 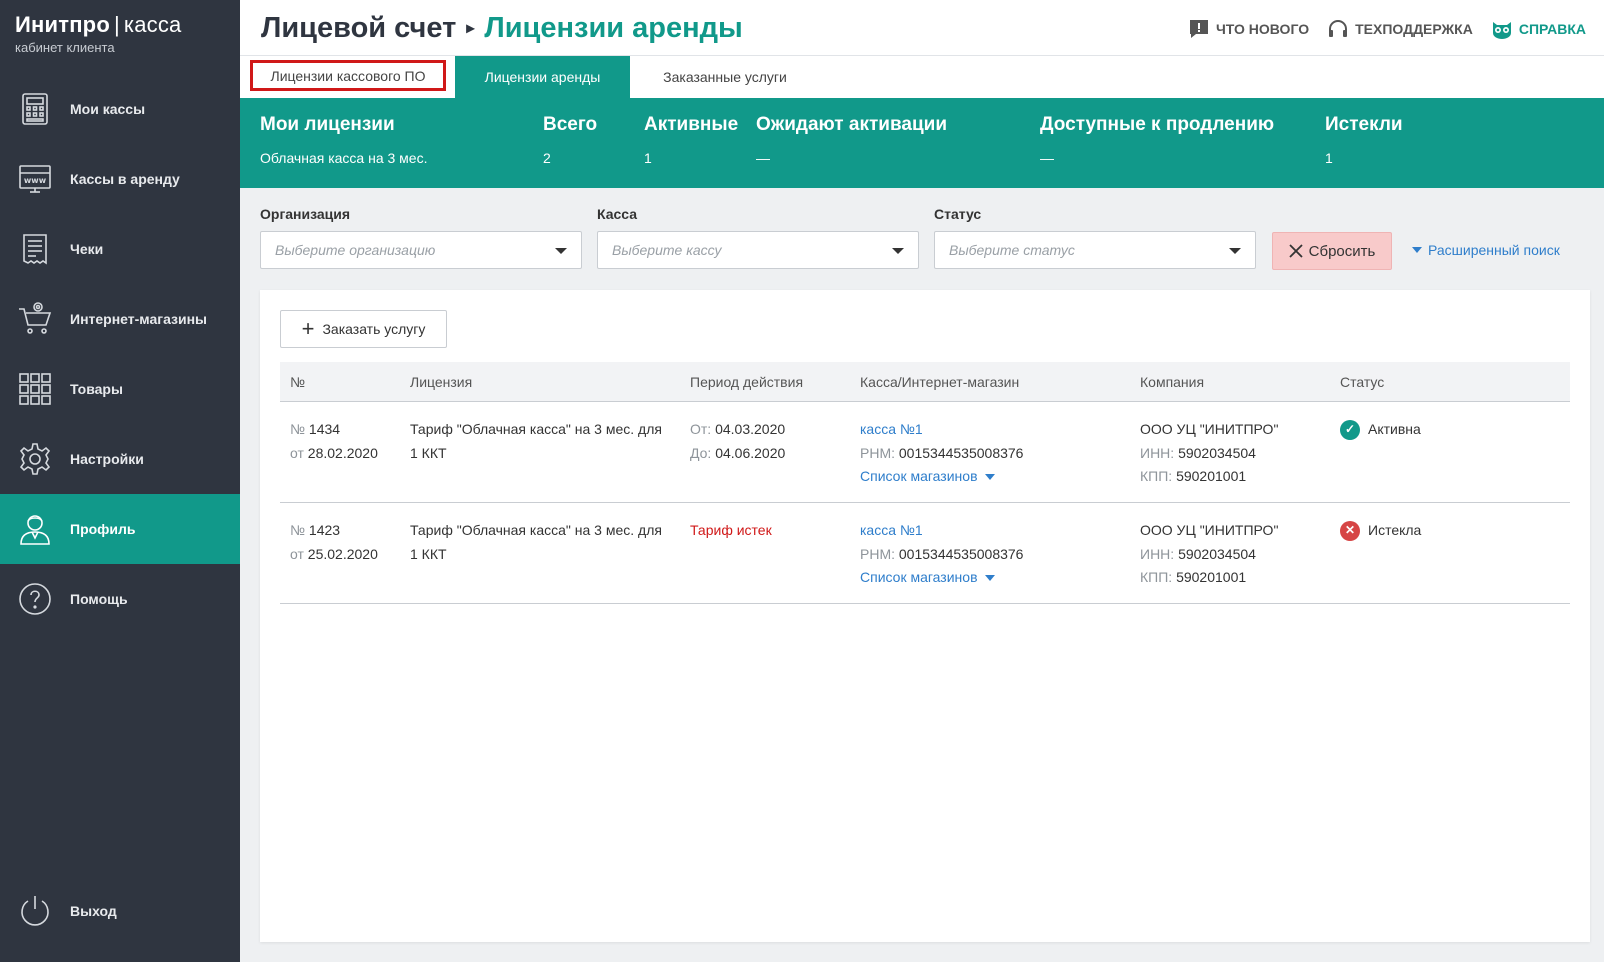 I want to click on to-label: До:, so click(x=701, y=452).